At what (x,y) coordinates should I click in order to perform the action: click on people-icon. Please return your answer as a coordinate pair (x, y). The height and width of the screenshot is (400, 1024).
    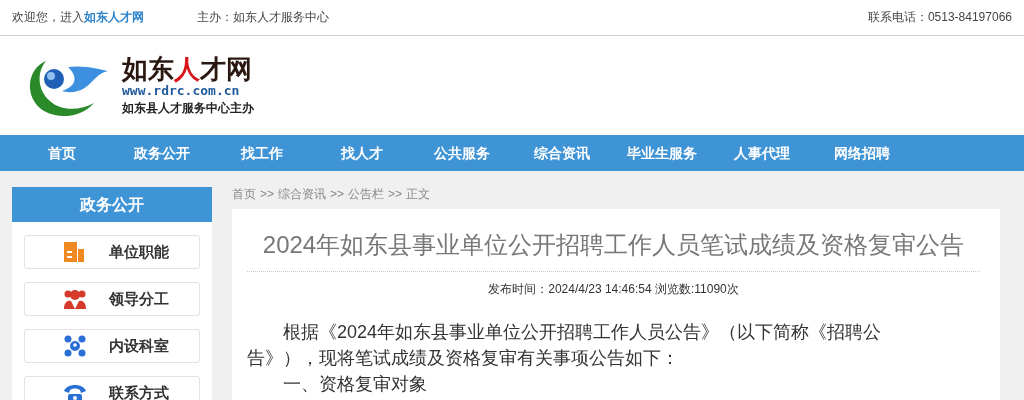
    Looking at the image, I should click on (75, 299).